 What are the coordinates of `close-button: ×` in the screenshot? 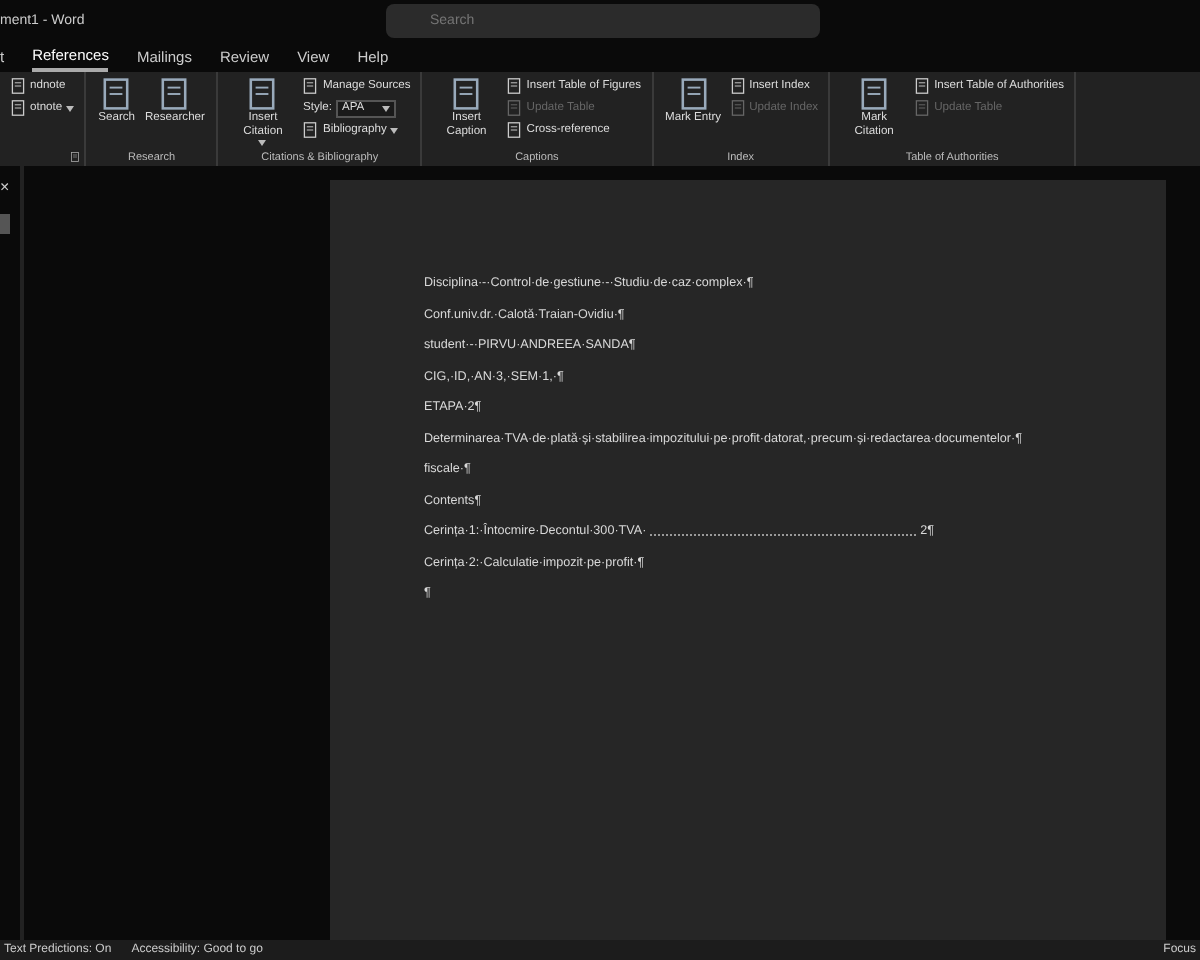 It's located at (5, 188).